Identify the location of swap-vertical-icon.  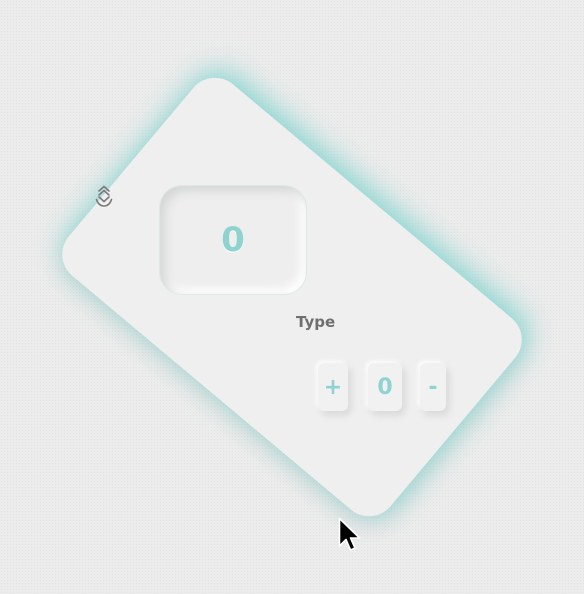
(104, 196).